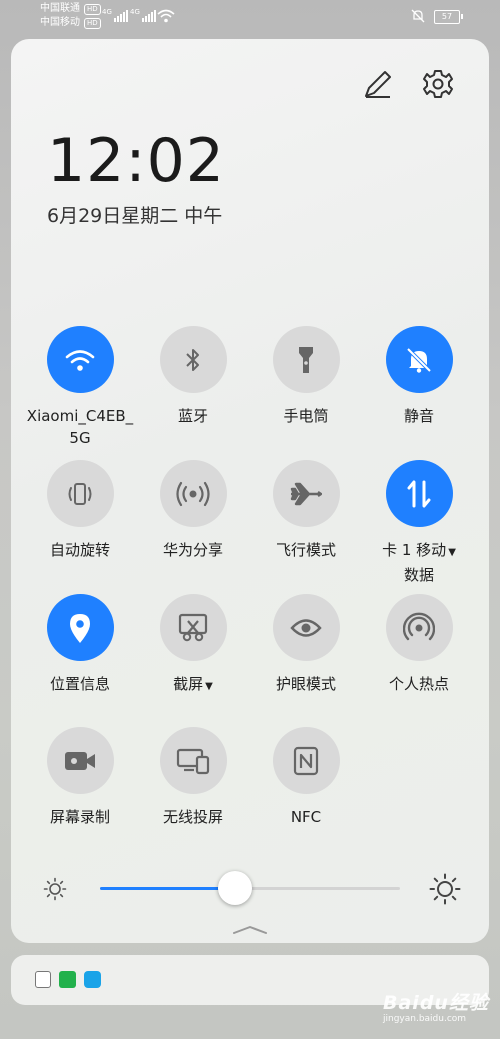 This screenshot has width=500, height=1039. What do you see at coordinates (60, 8) in the screenshot?
I see `carrier-1-label: 中国联通` at bounding box center [60, 8].